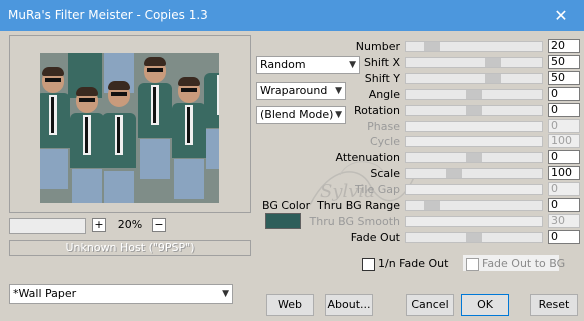 Image resolution: width=584 pixels, height=321 pixels. Describe the element at coordinates (308, 65) in the screenshot. I see `mode-select: Random ▼` at that location.